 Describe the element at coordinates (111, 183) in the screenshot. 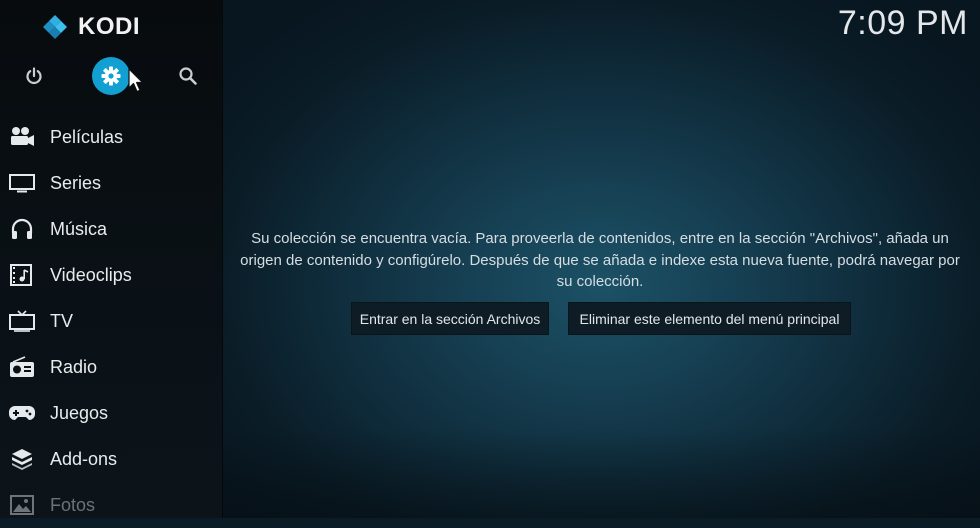

I see `sidebar-item-series: Series` at that location.